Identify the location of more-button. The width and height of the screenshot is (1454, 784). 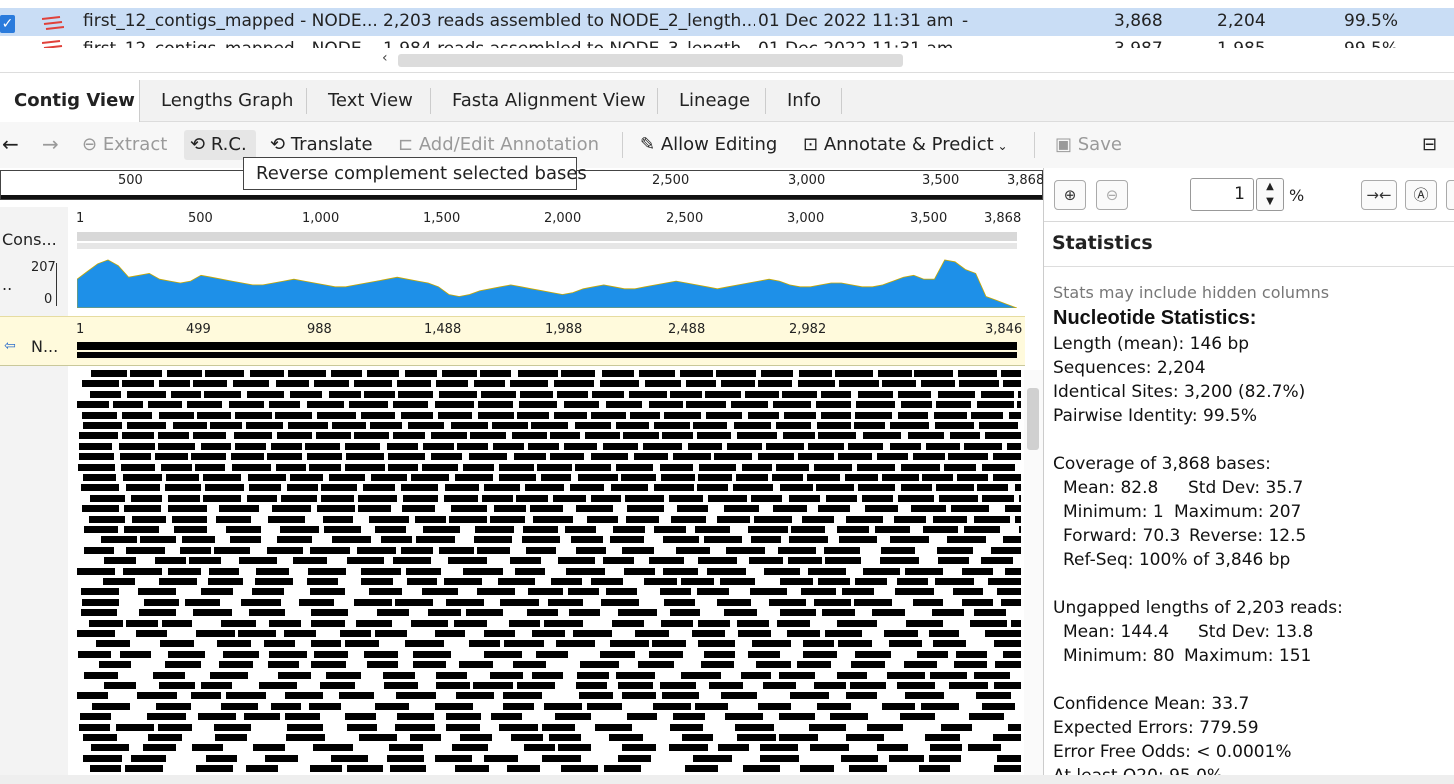
(1450, 195).